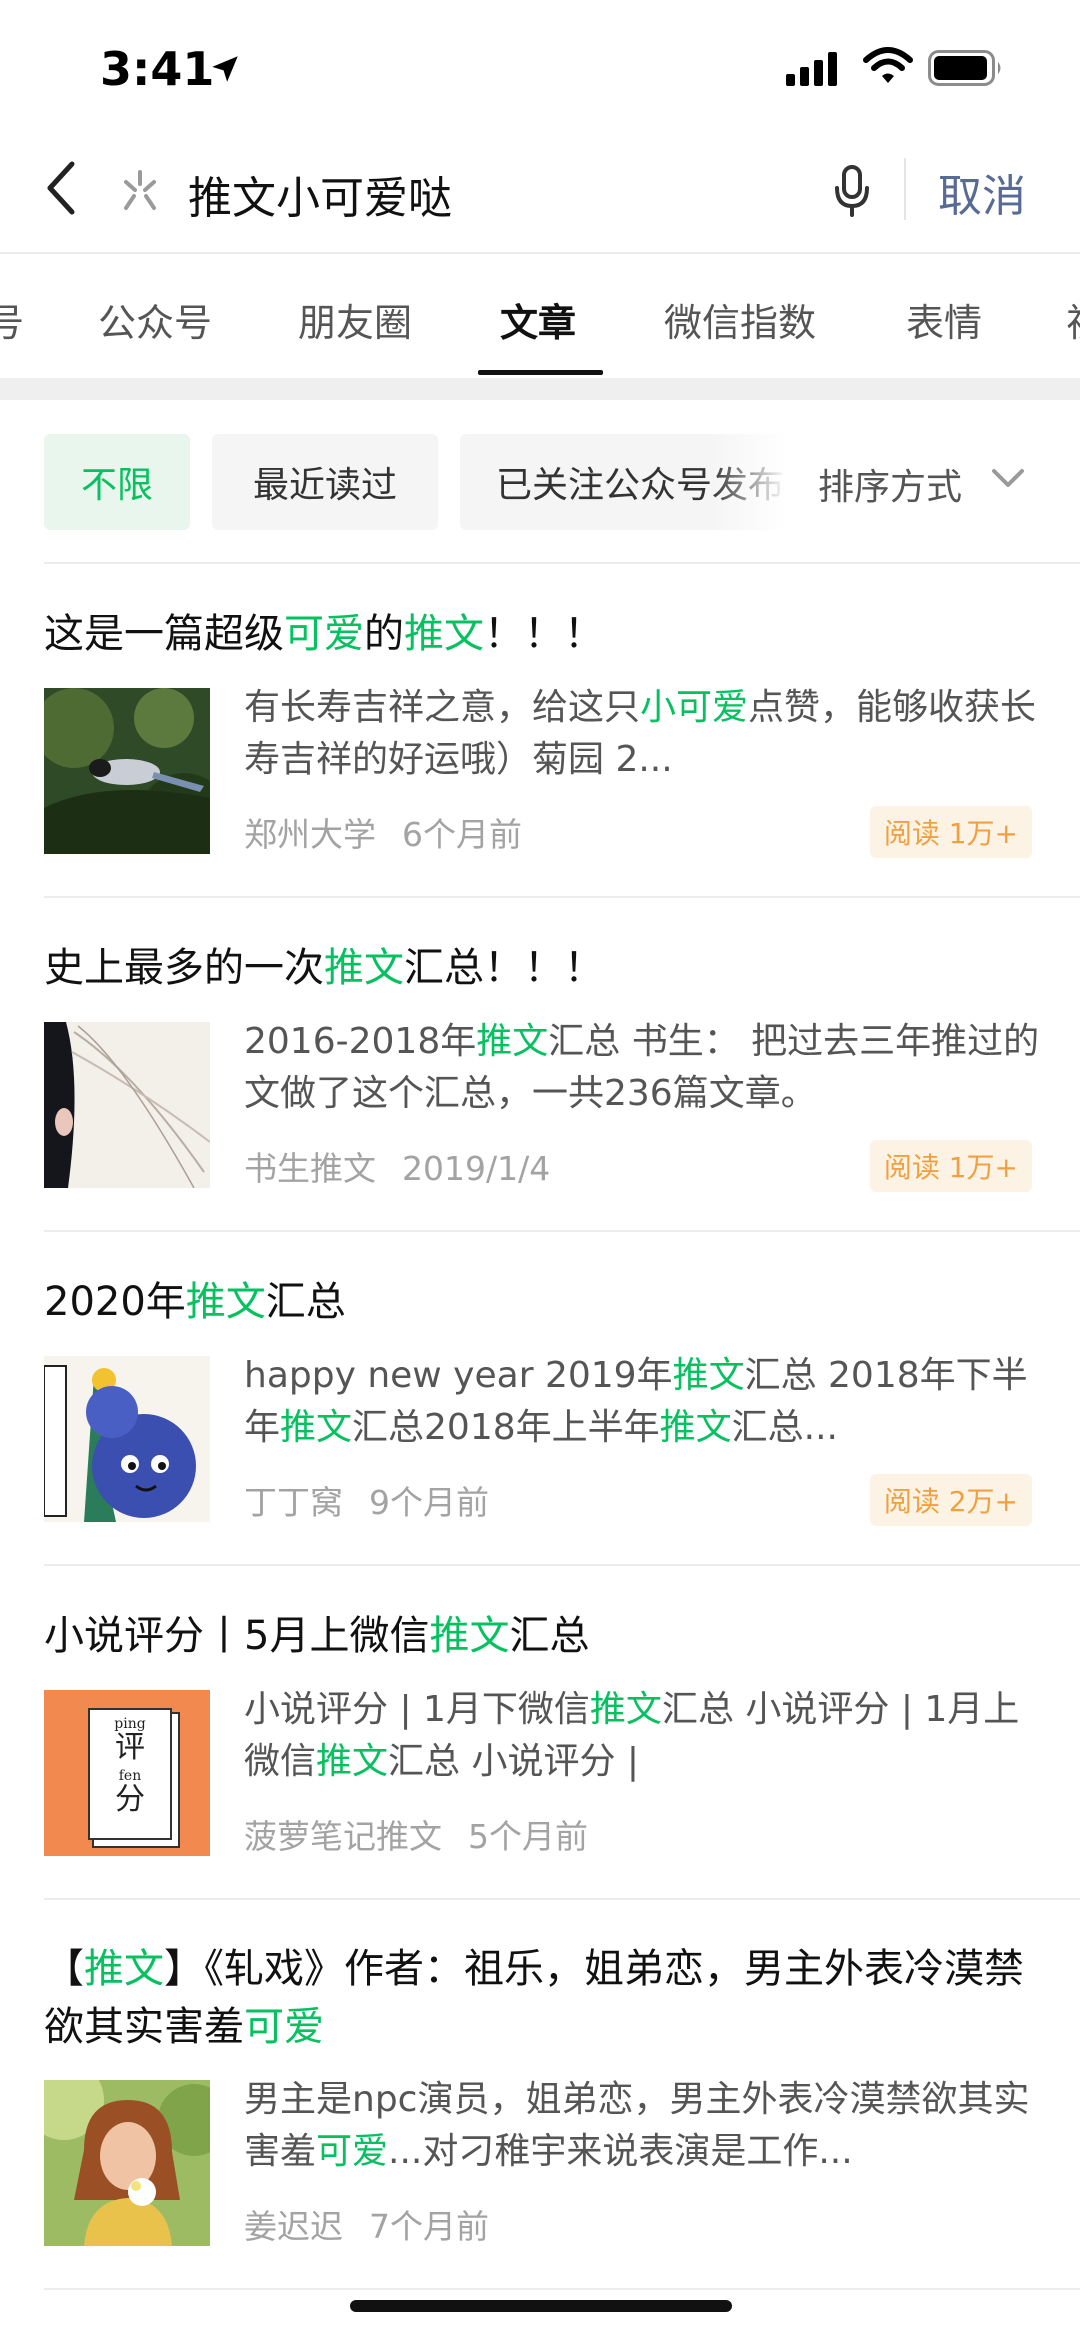 The image size is (1080, 2337). I want to click on tab-official-accounts: 公众号, so click(155, 319).